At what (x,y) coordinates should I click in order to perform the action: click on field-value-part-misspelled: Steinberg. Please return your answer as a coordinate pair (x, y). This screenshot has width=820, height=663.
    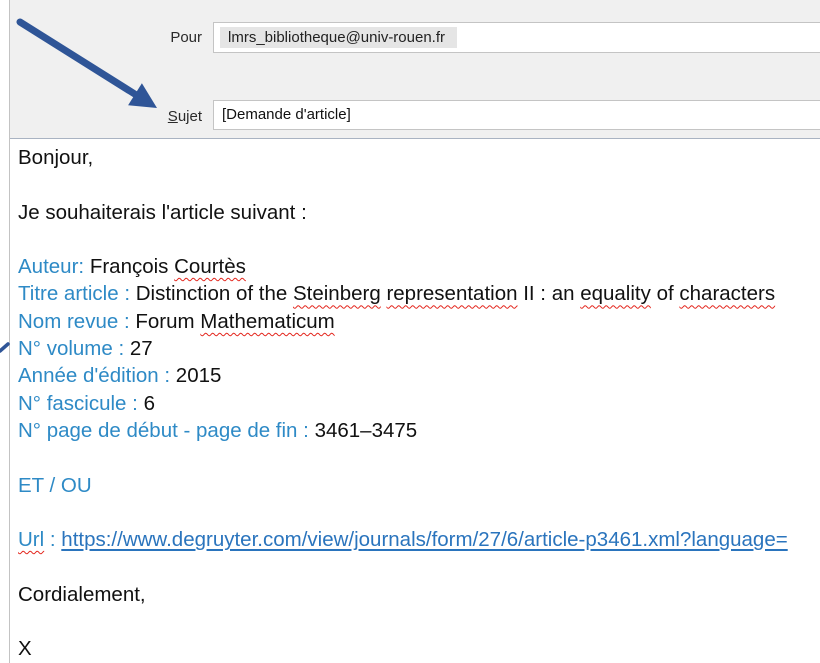
    Looking at the image, I should click on (336, 294).